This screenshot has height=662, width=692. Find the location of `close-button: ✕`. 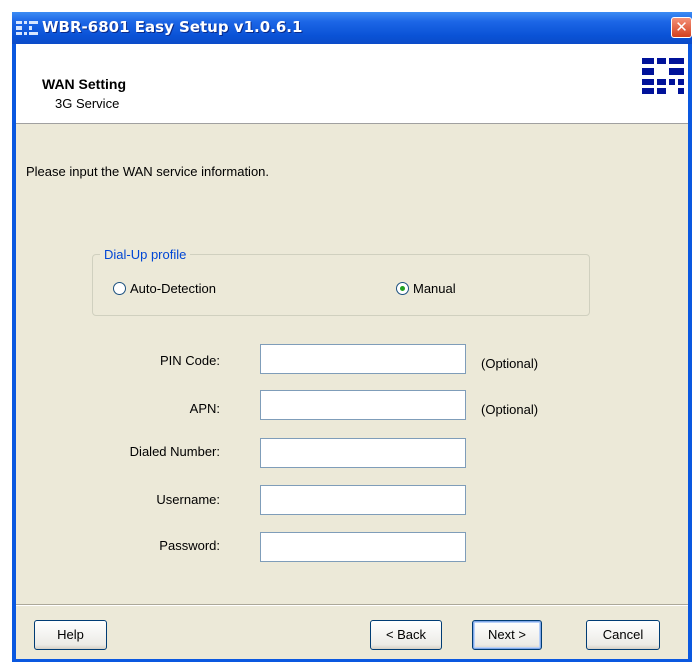

close-button: ✕ is located at coordinates (681, 27).